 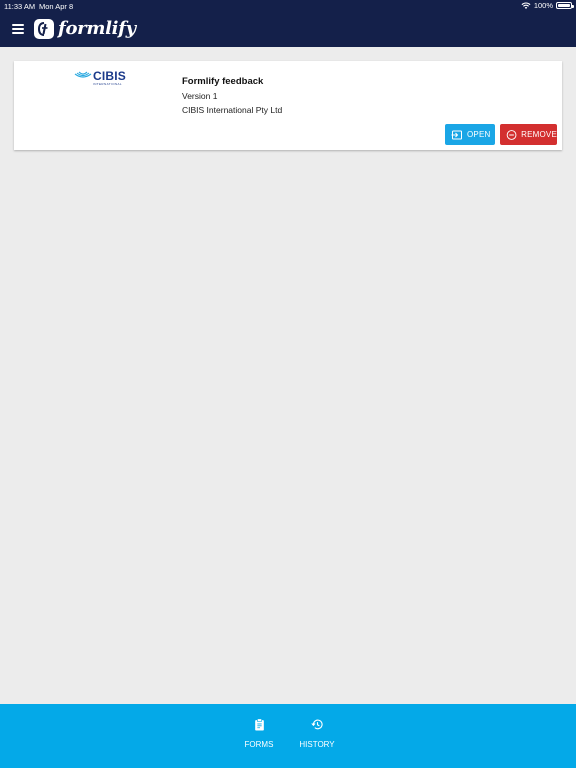 What do you see at coordinates (317, 738) in the screenshot?
I see `nav-history: HISTORY` at bounding box center [317, 738].